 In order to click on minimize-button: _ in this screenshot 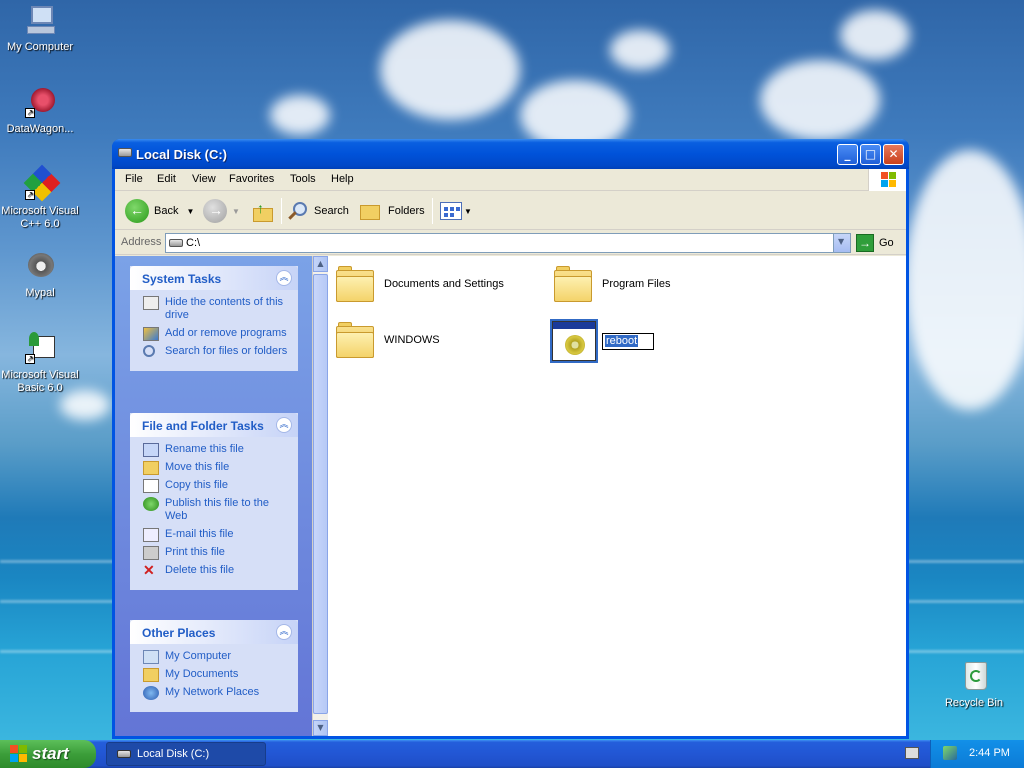, I will do `click(847, 154)`.